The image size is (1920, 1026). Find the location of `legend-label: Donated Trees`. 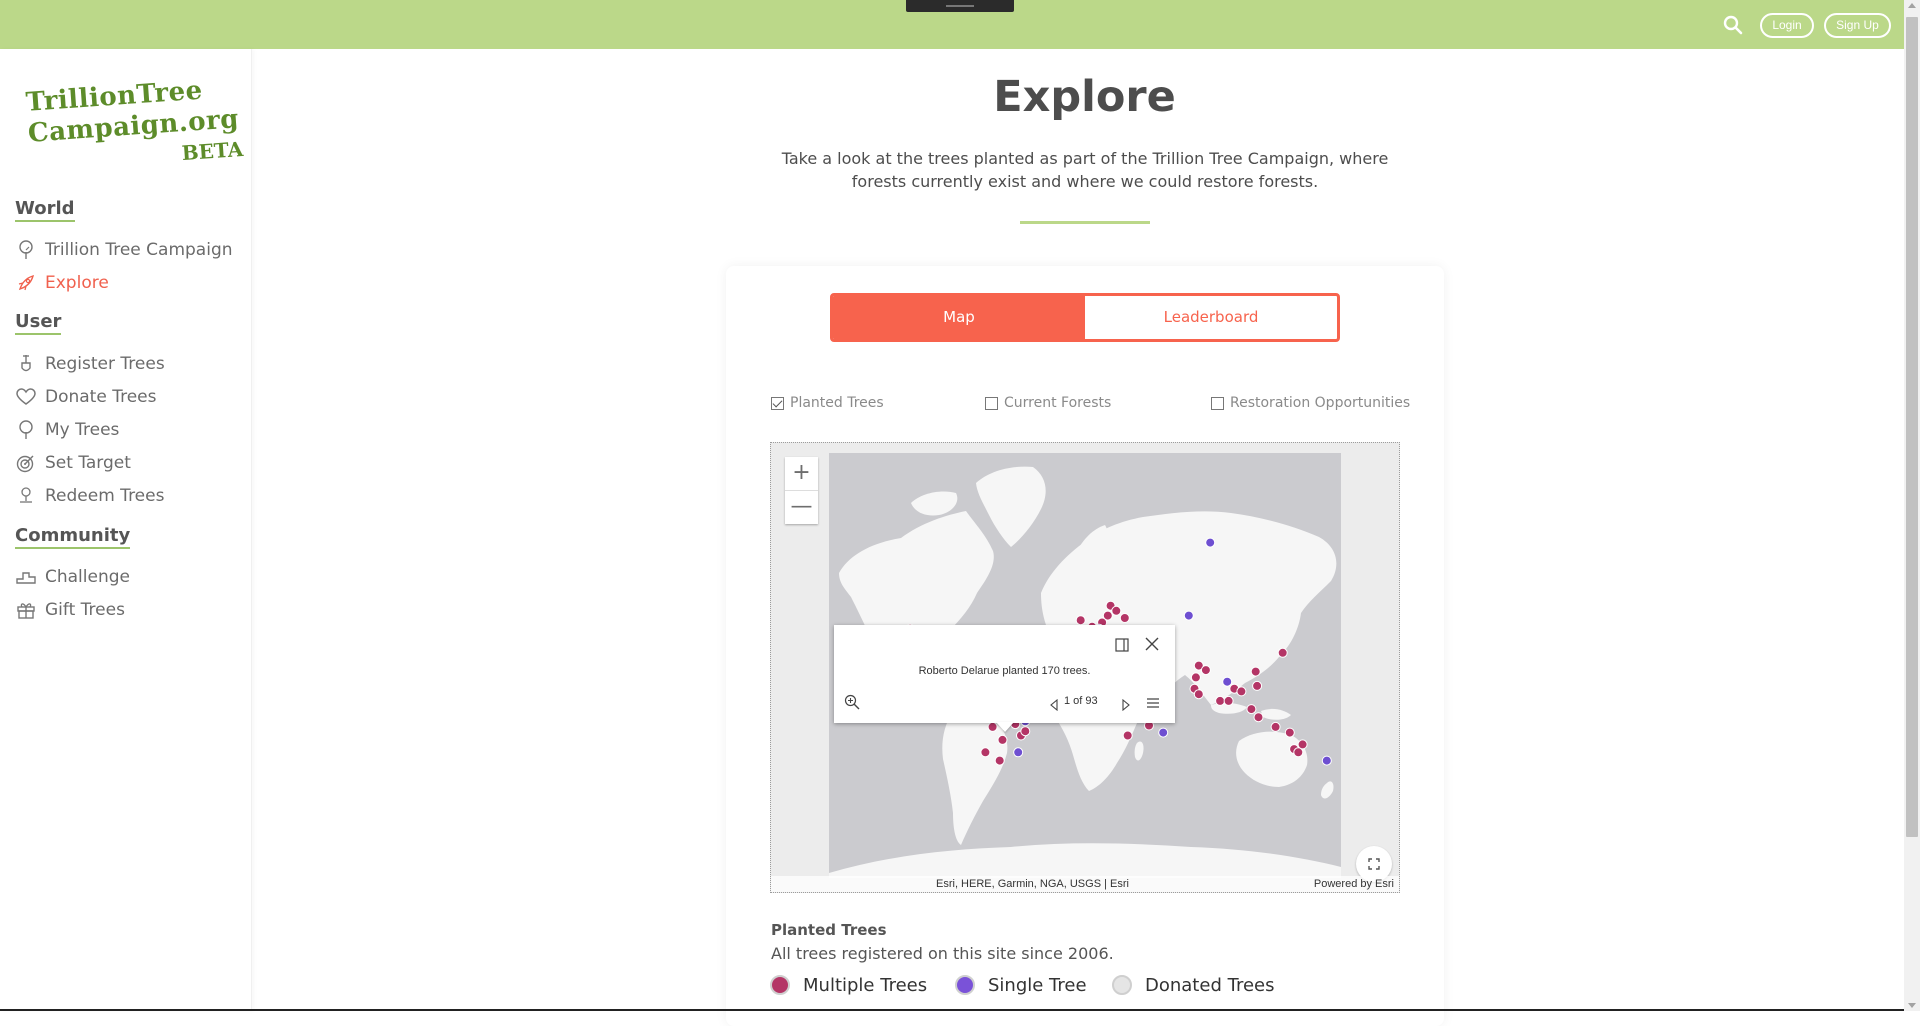

legend-label: Donated Trees is located at coordinates (1210, 985).